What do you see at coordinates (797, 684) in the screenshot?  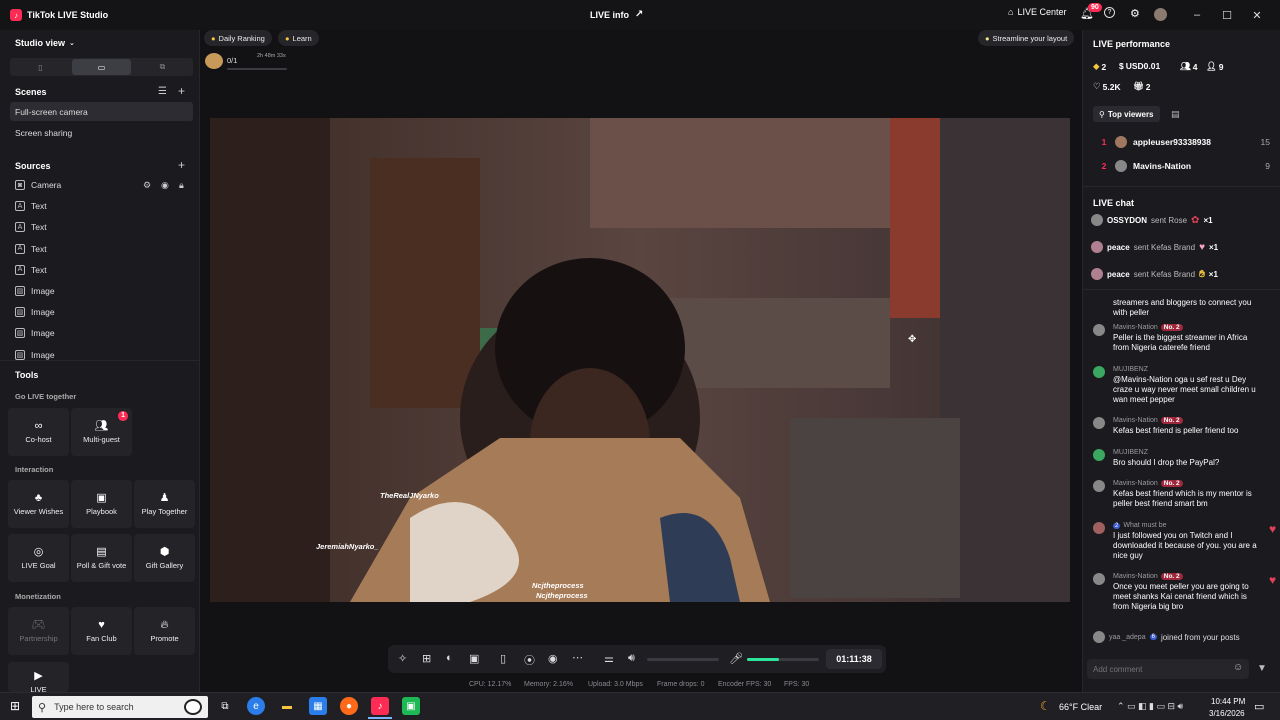 I see `fps-stat: FPS: 30` at bounding box center [797, 684].